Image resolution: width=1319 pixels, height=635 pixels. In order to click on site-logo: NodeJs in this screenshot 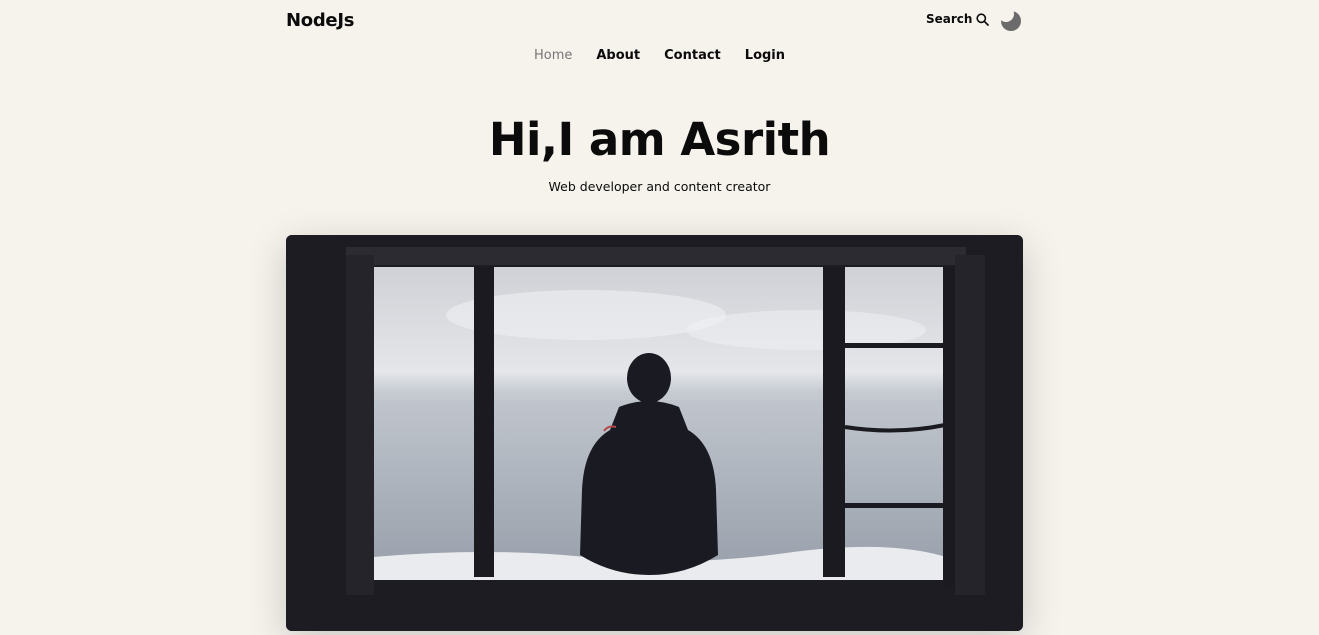, I will do `click(320, 20)`.